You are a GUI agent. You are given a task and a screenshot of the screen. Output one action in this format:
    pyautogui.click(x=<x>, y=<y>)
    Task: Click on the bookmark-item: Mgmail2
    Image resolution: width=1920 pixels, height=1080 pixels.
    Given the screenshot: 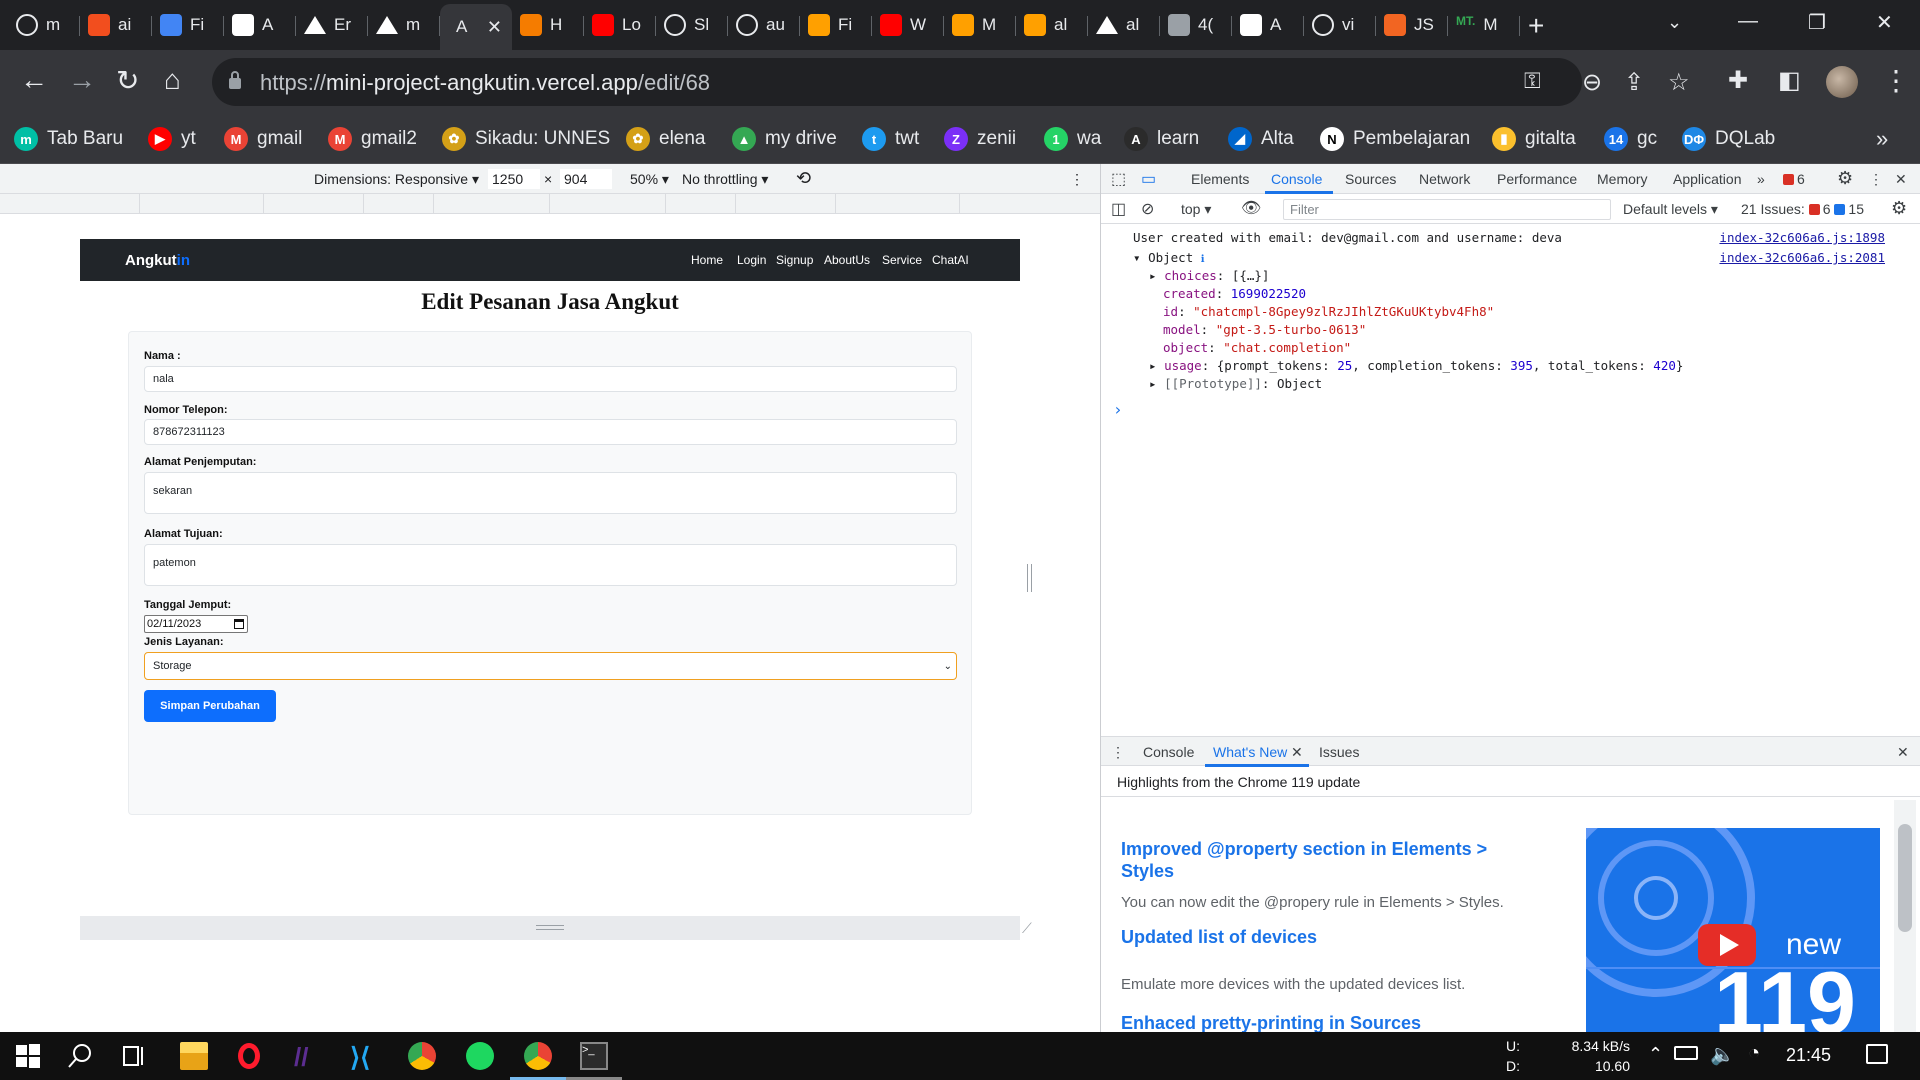 What is the action you would take?
    pyautogui.click(x=372, y=139)
    